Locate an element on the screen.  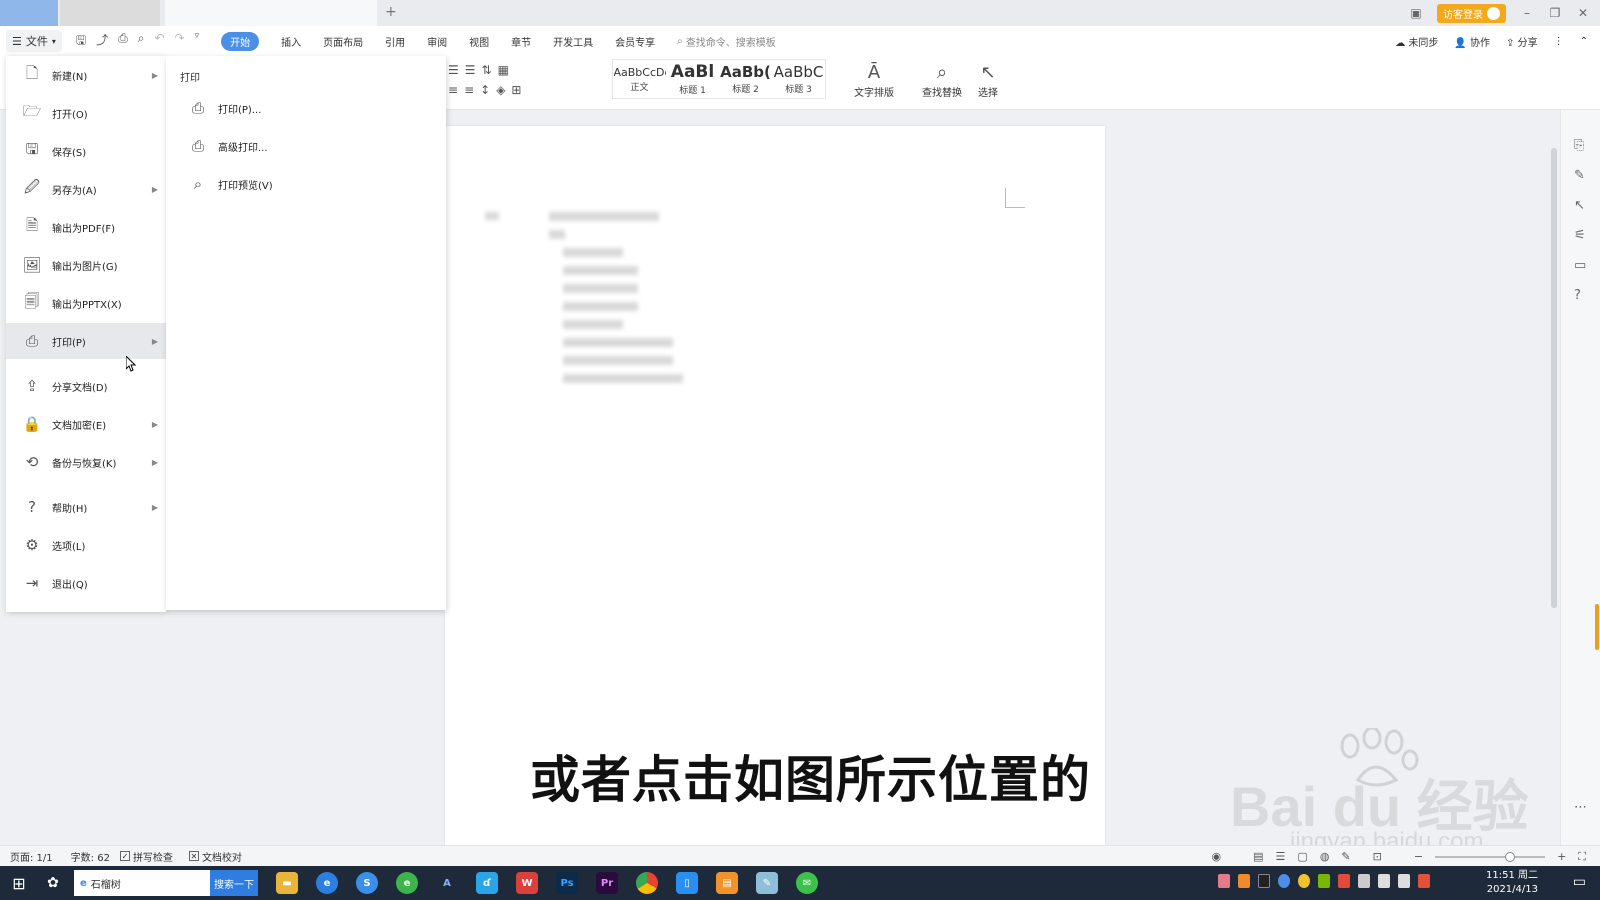
sync-button: ☁ 未同步 is located at coordinates (1416, 41).